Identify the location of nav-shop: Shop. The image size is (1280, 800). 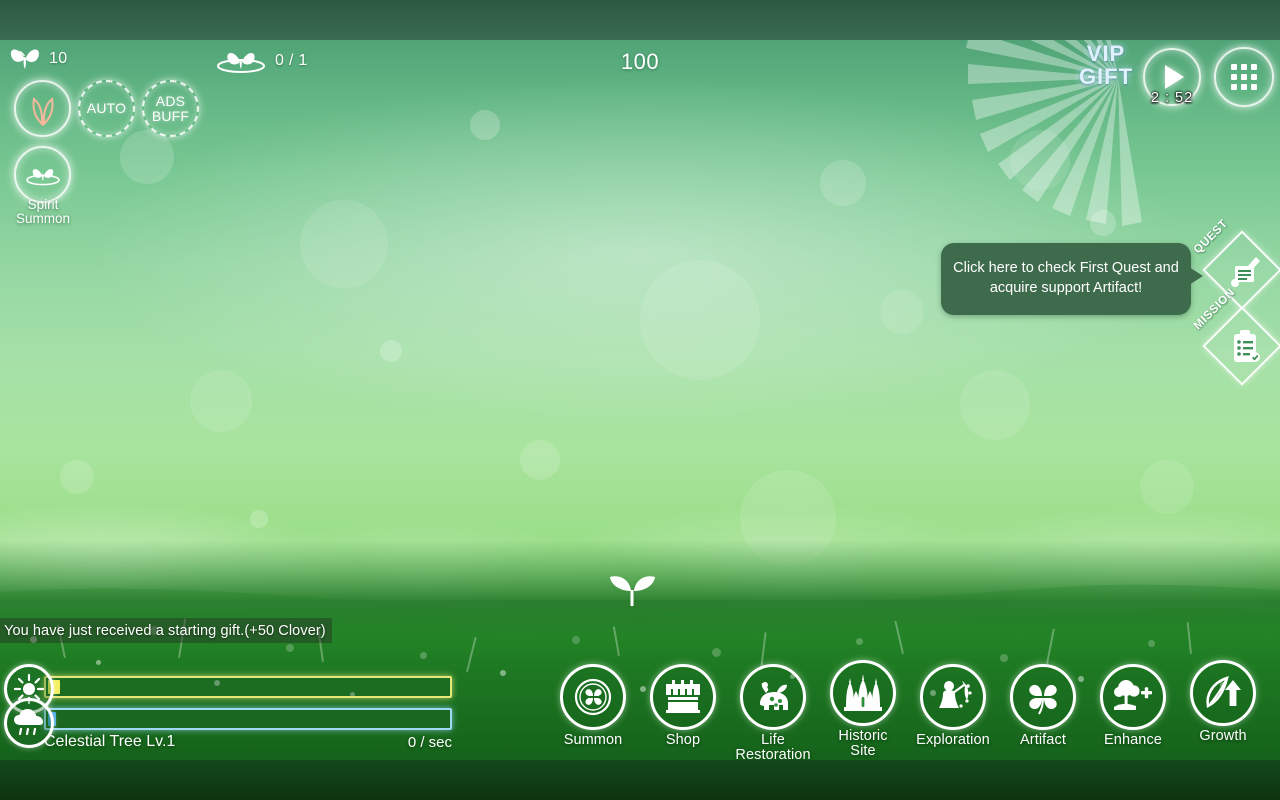
(683, 706).